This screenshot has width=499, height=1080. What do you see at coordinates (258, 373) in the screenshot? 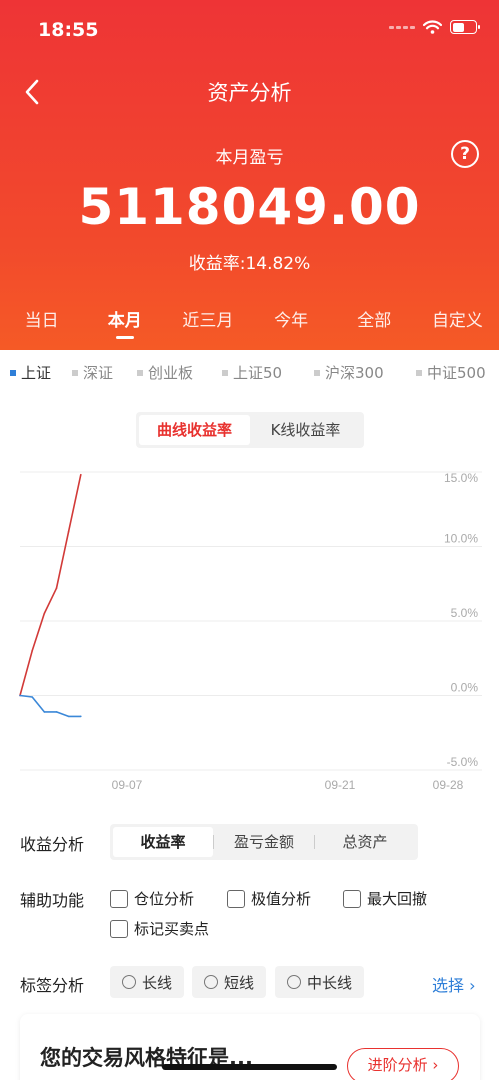
I see `index-label: 上证50` at bounding box center [258, 373].